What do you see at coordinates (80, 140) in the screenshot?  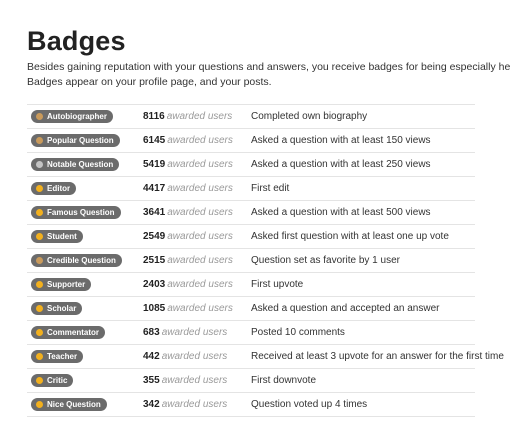 I see `badge-name: Popular Question` at bounding box center [80, 140].